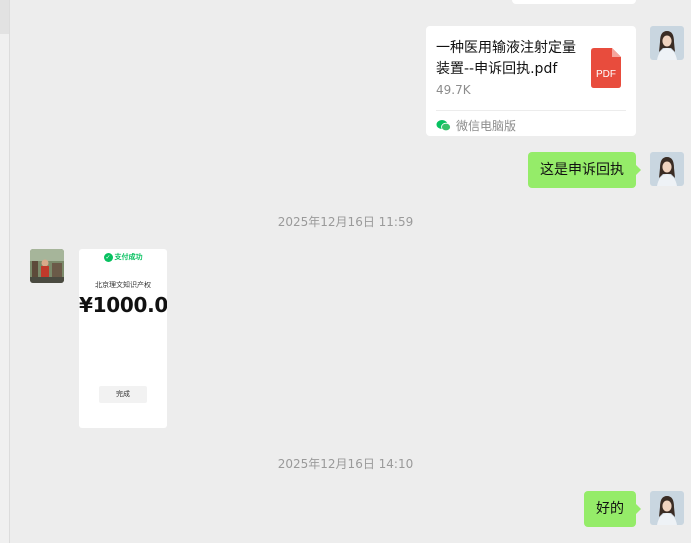 The width and height of the screenshot is (691, 543). I want to click on pdf-icon-label: PDF, so click(606, 74).